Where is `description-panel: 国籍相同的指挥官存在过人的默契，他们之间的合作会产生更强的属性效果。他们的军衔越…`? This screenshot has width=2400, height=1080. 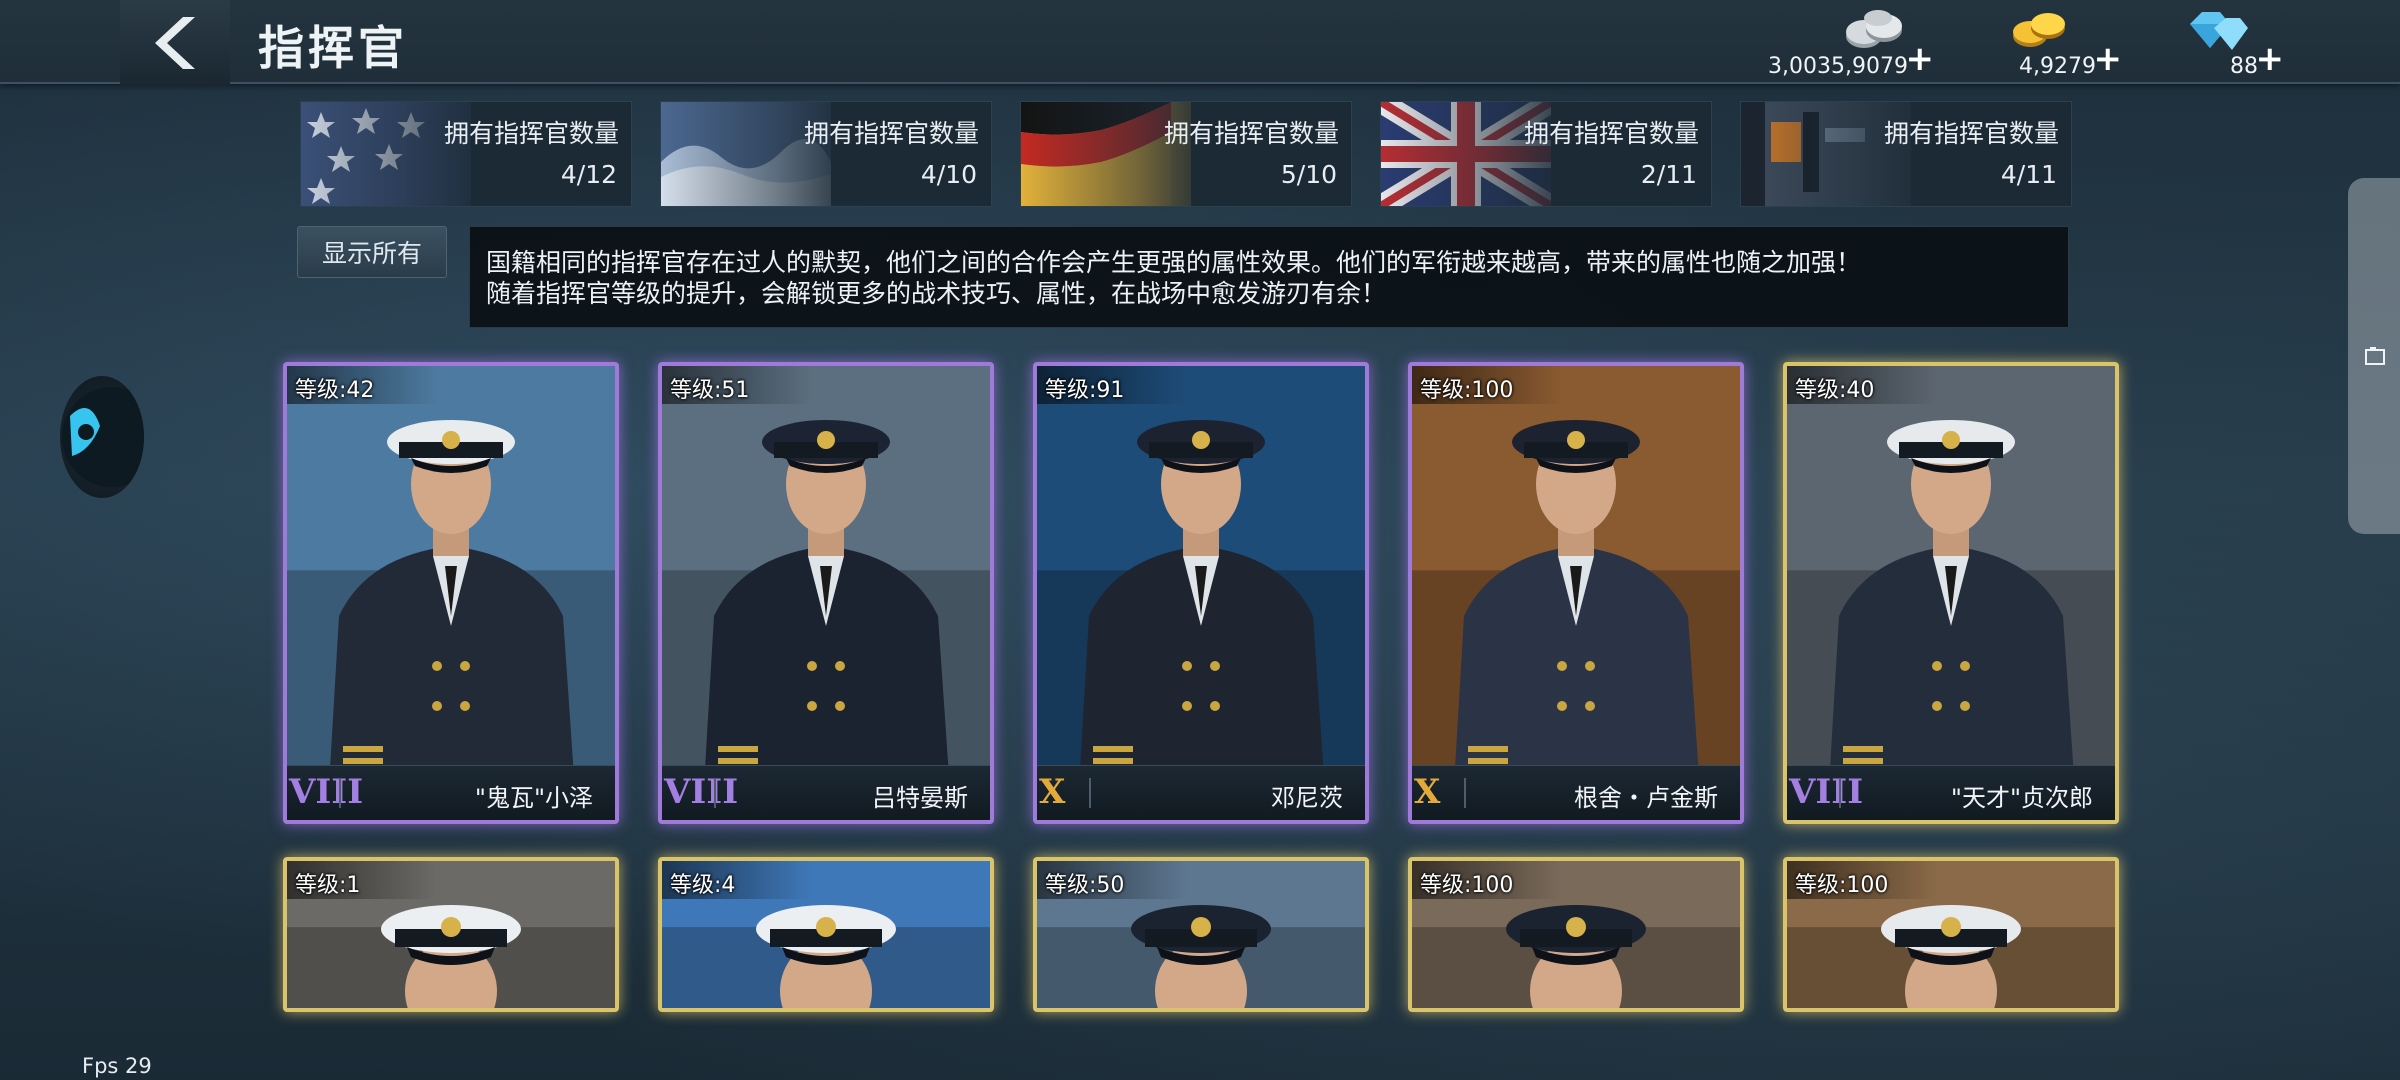 description-panel: 国籍相同的指挥官存在过人的默契，他们之间的合作会产生更强的属性效果。他们的军衔越… is located at coordinates (1269, 277).